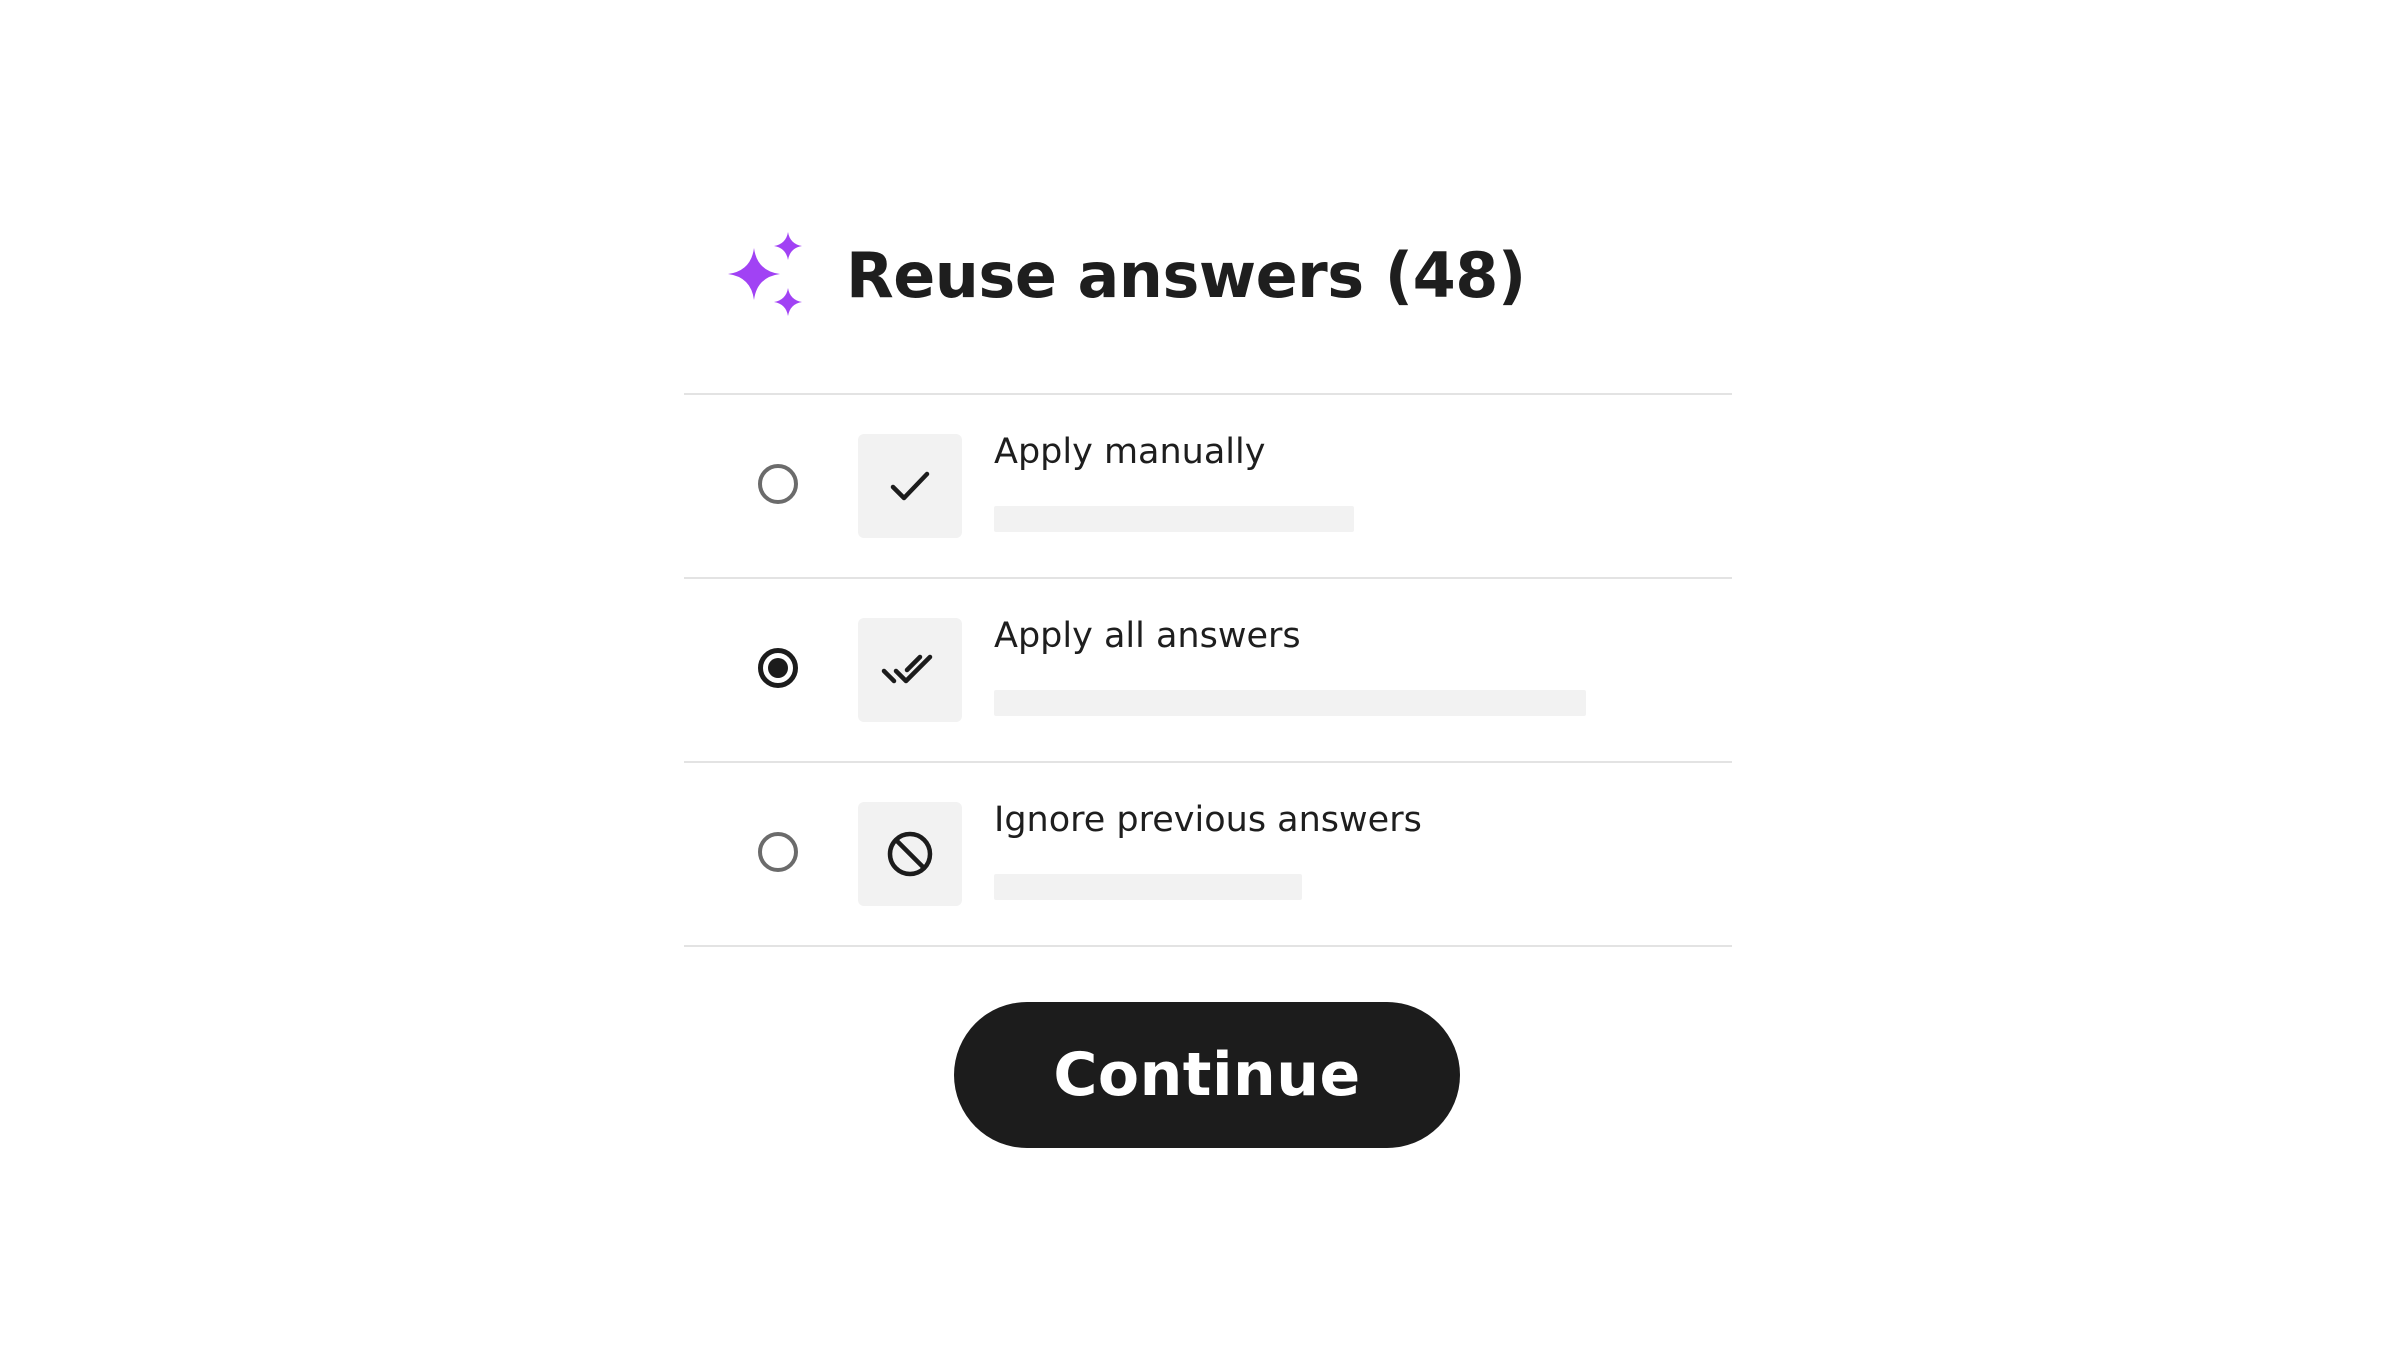 This screenshot has height=1350, width=2400. Describe the element at coordinates (1207, 1075) in the screenshot. I see `continue-button: Continue` at that location.